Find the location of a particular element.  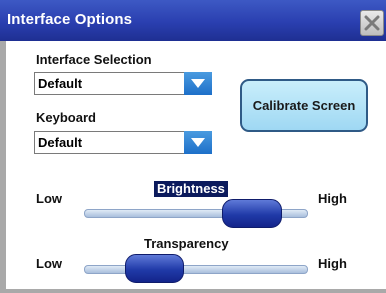

window-frame-left is located at coordinates (3, 167).